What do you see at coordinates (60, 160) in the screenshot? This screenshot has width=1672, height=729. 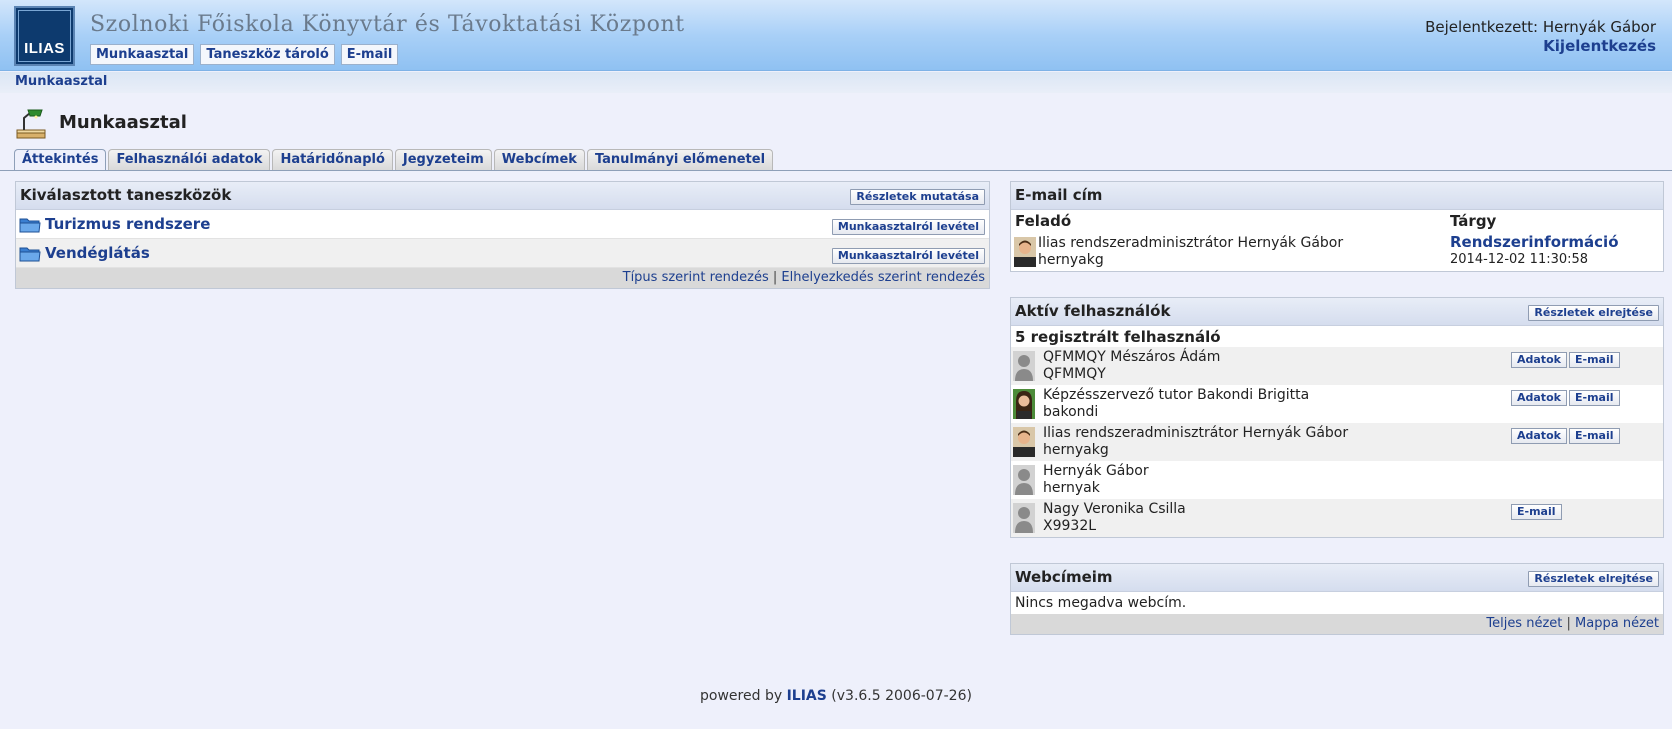 I see `tab-overview: Áttekintés` at bounding box center [60, 160].